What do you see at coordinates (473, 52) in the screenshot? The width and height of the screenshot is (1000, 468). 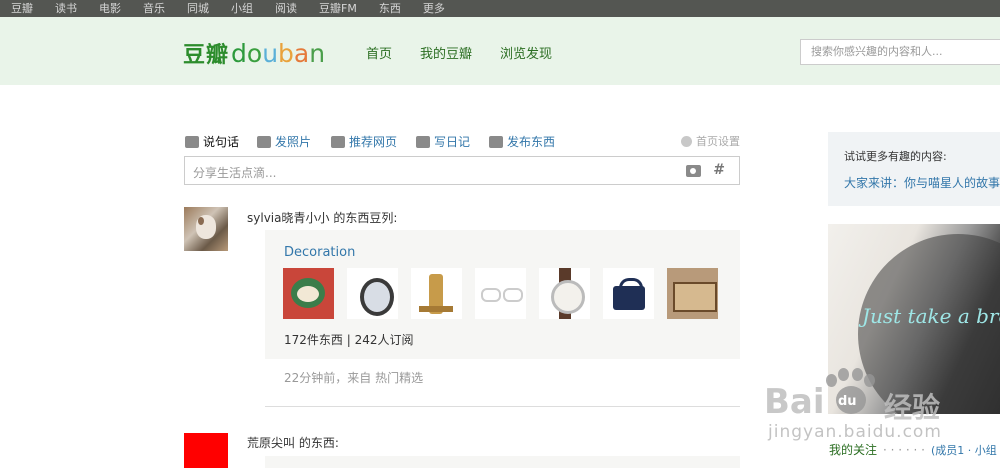 I see `main-nav: 首页 我的豆瓣 浏览发现` at bounding box center [473, 52].